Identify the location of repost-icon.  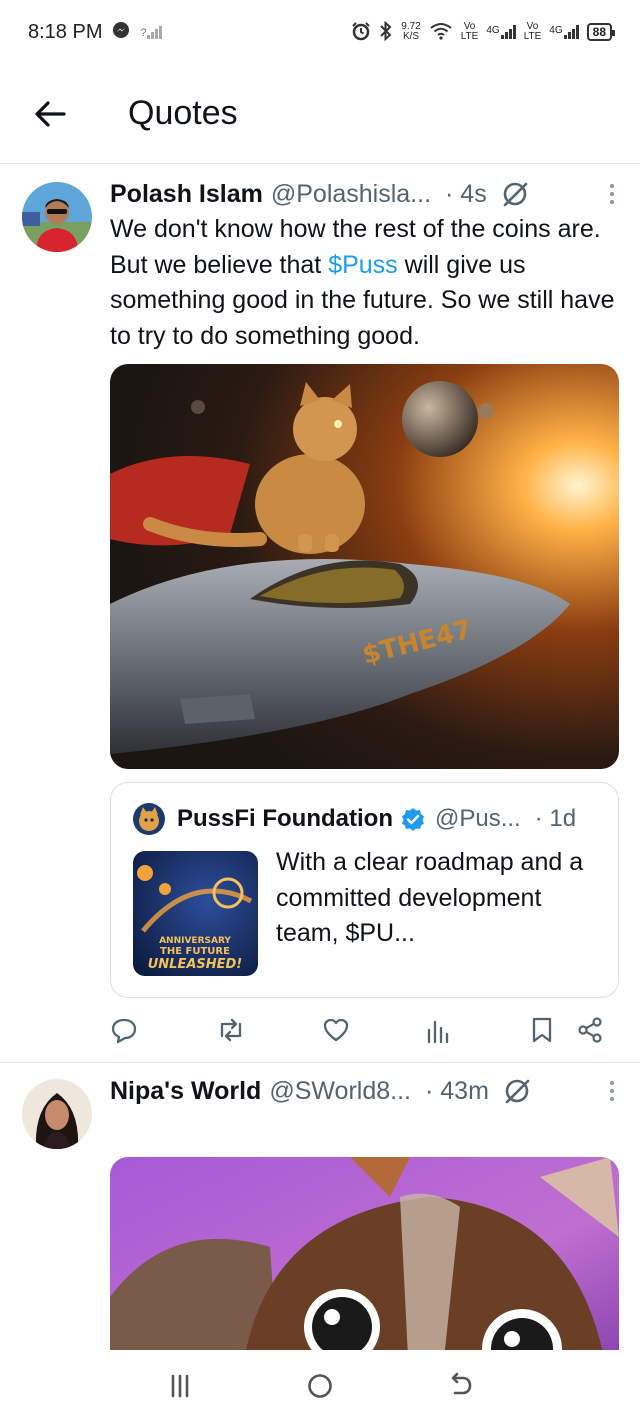
(231, 1030).